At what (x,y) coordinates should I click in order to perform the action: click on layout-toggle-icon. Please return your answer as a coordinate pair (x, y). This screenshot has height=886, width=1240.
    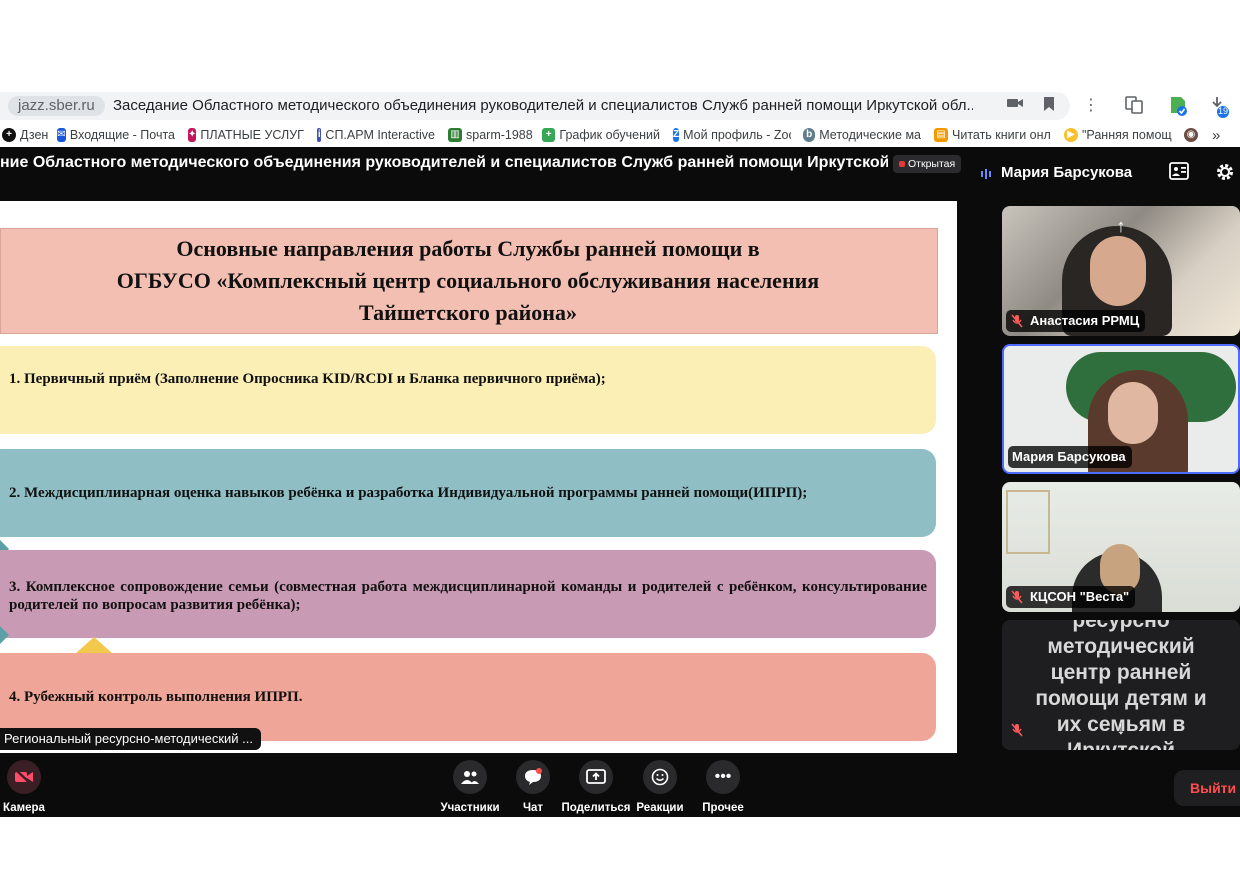
    Looking at the image, I should click on (1179, 174).